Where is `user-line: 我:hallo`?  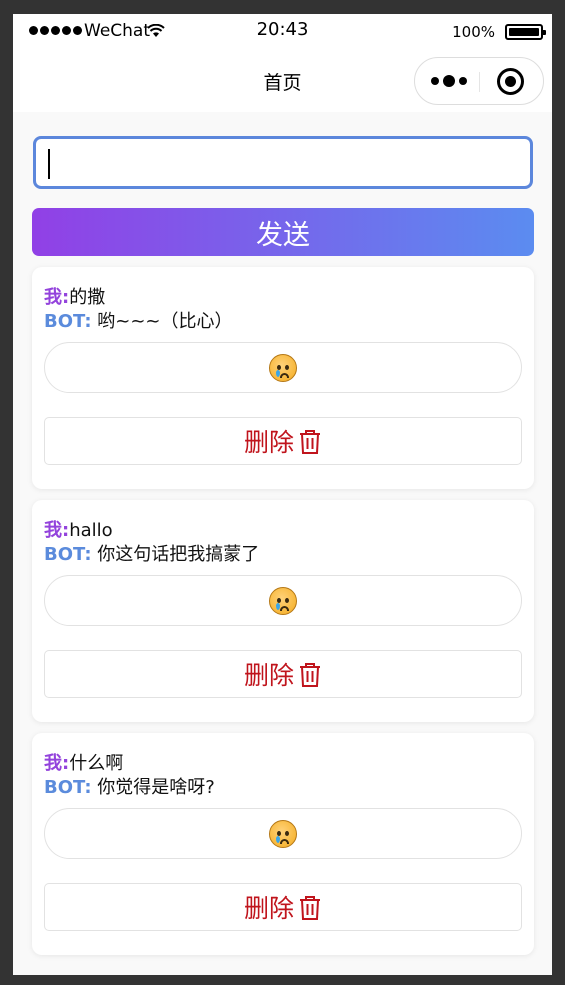 user-line: 我:hallo is located at coordinates (78, 529).